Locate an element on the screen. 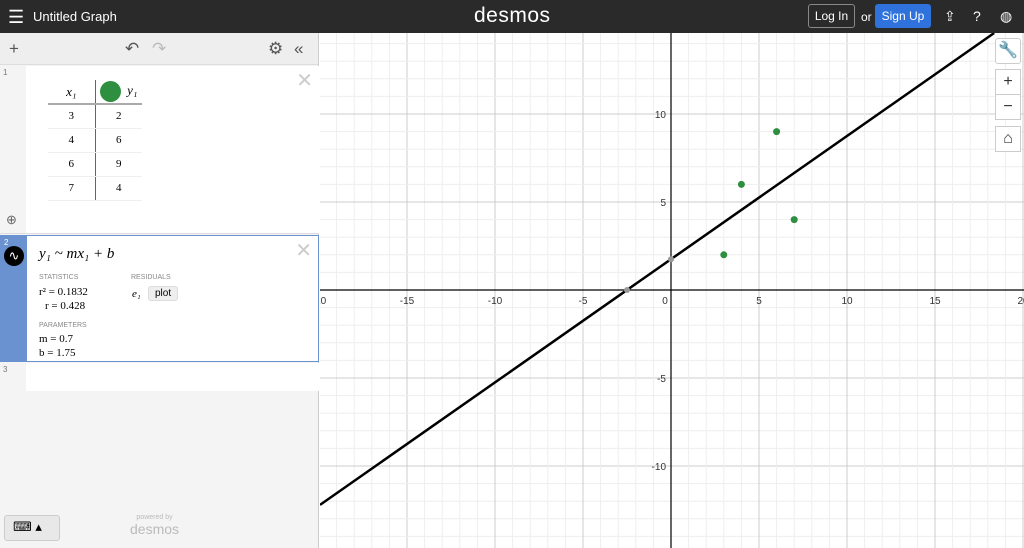 The height and width of the screenshot is (548, 1024). x-tick-label: -15 is located at coordinates (407, 301).